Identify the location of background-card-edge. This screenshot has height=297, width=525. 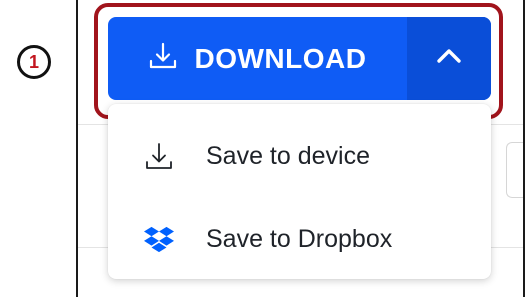
(515, 170).